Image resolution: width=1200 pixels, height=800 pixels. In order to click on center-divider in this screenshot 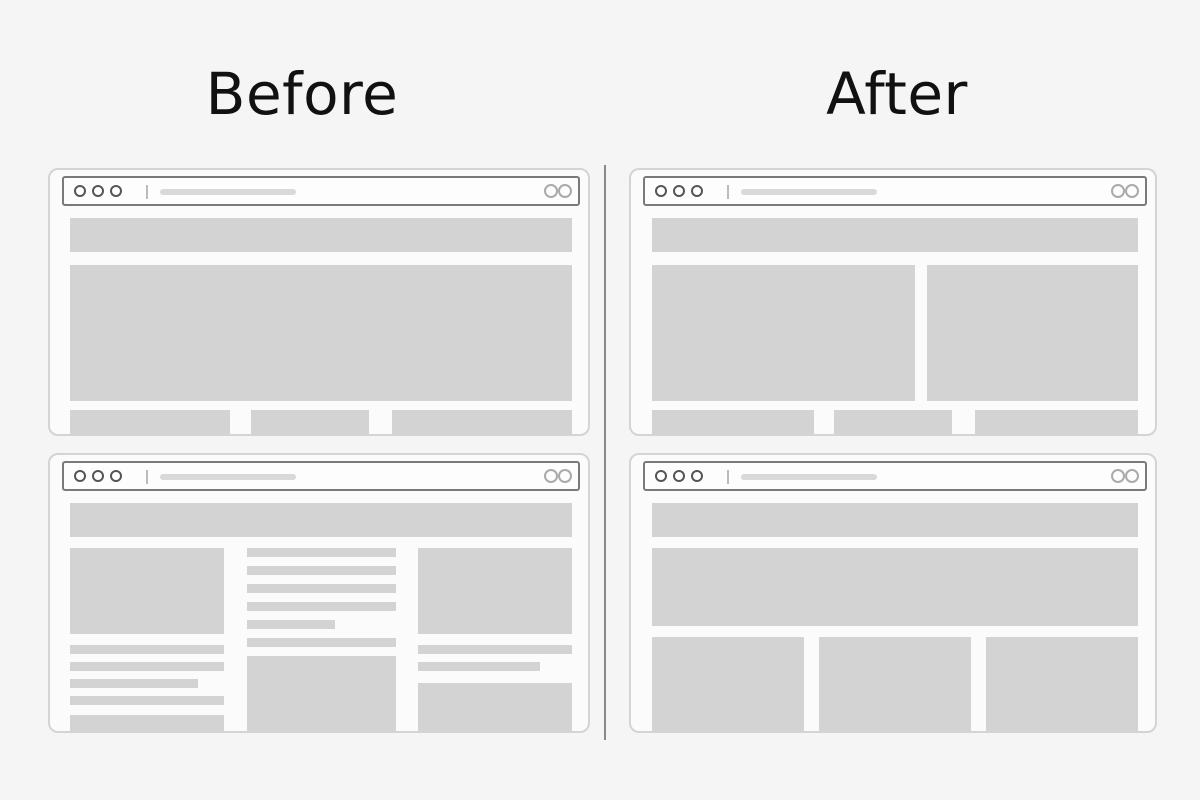, I will do `click(605, 452)`.